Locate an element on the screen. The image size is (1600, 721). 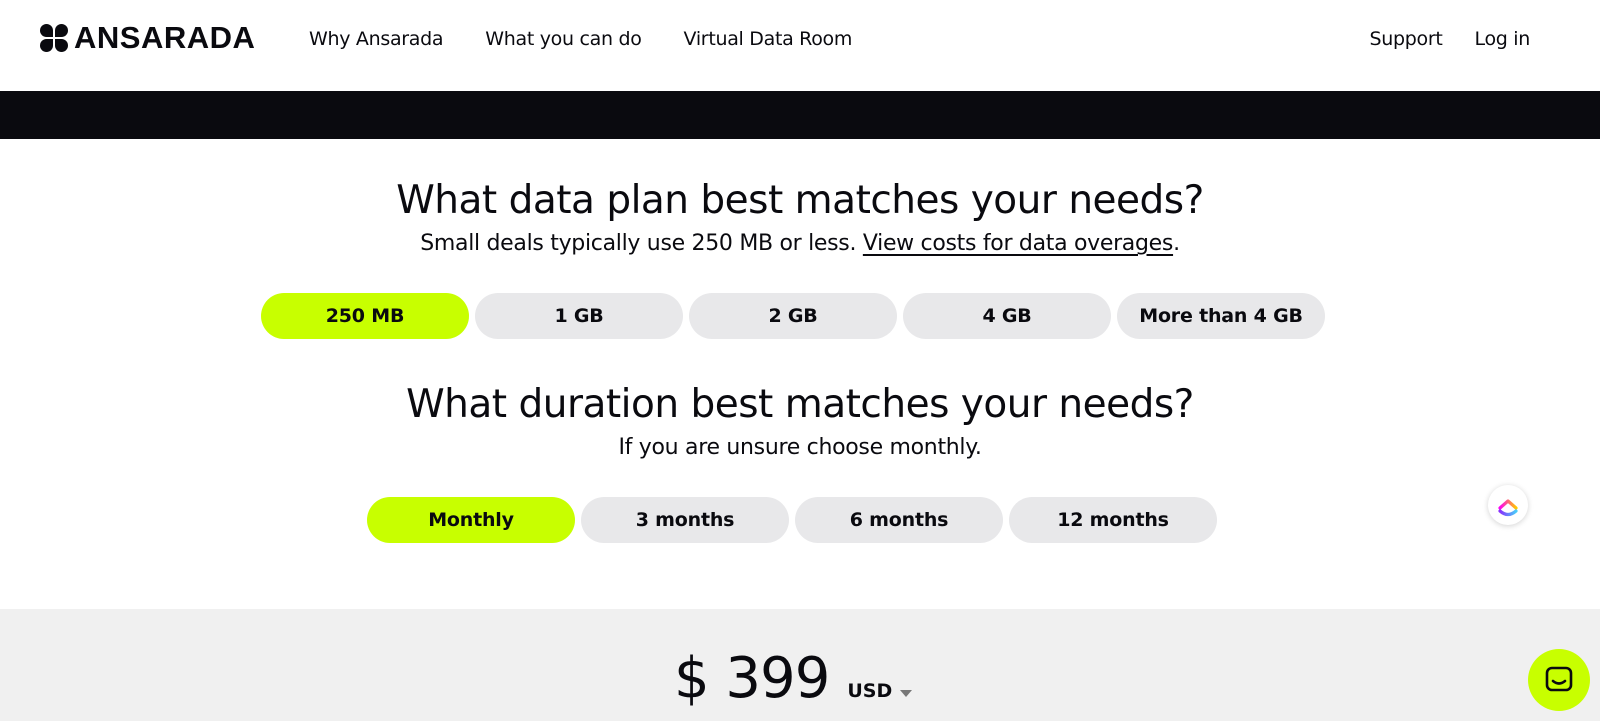
dark-banner is located at coordinates (800, 115).